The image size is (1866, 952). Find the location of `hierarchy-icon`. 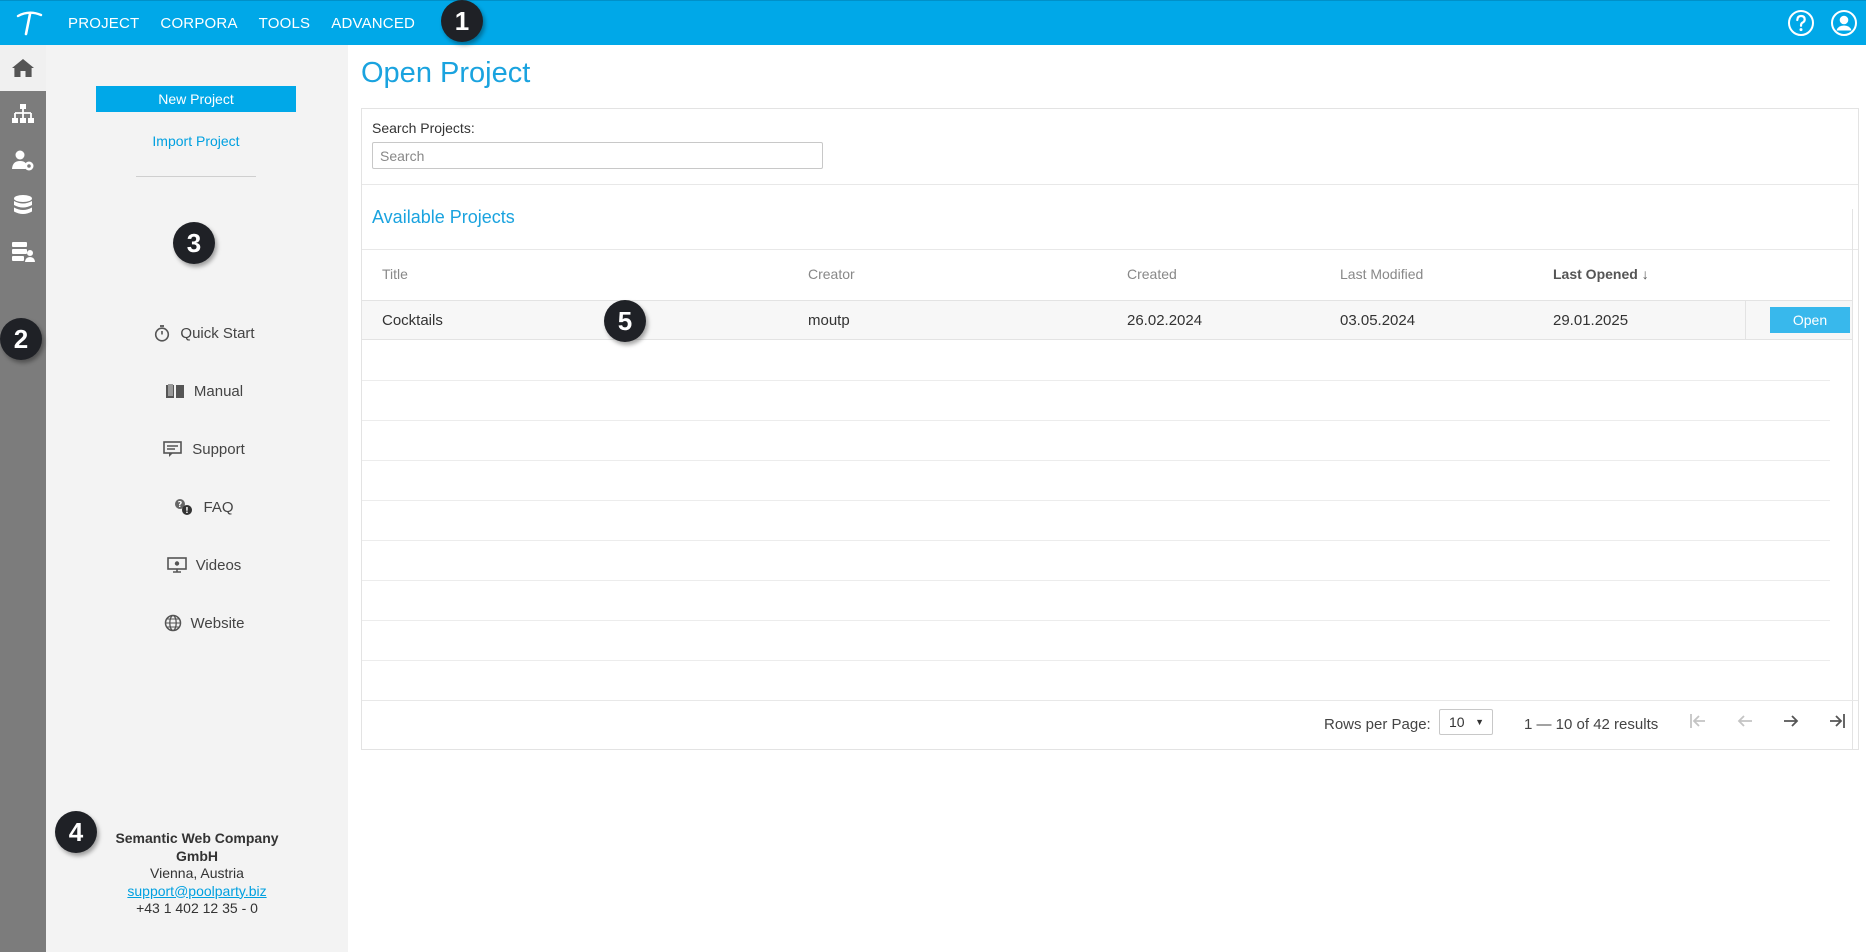

hierarchy-icon is located at coordinates (23, 113).